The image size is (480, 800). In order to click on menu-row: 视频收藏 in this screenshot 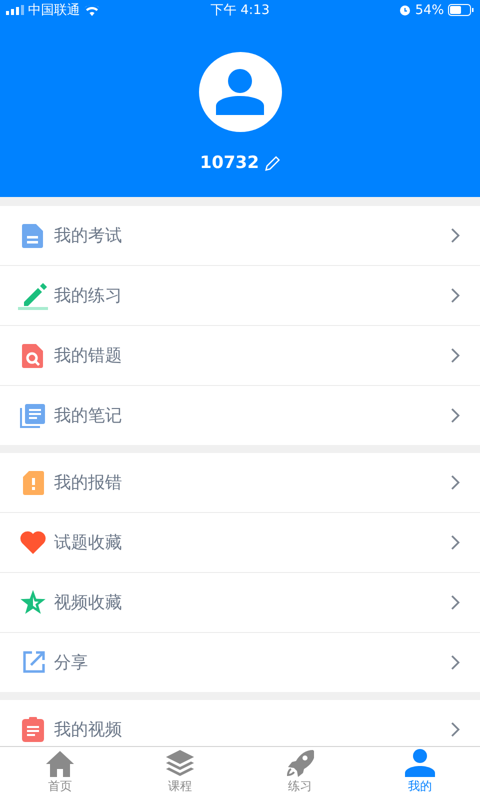, I will do `click(240, 603)`.